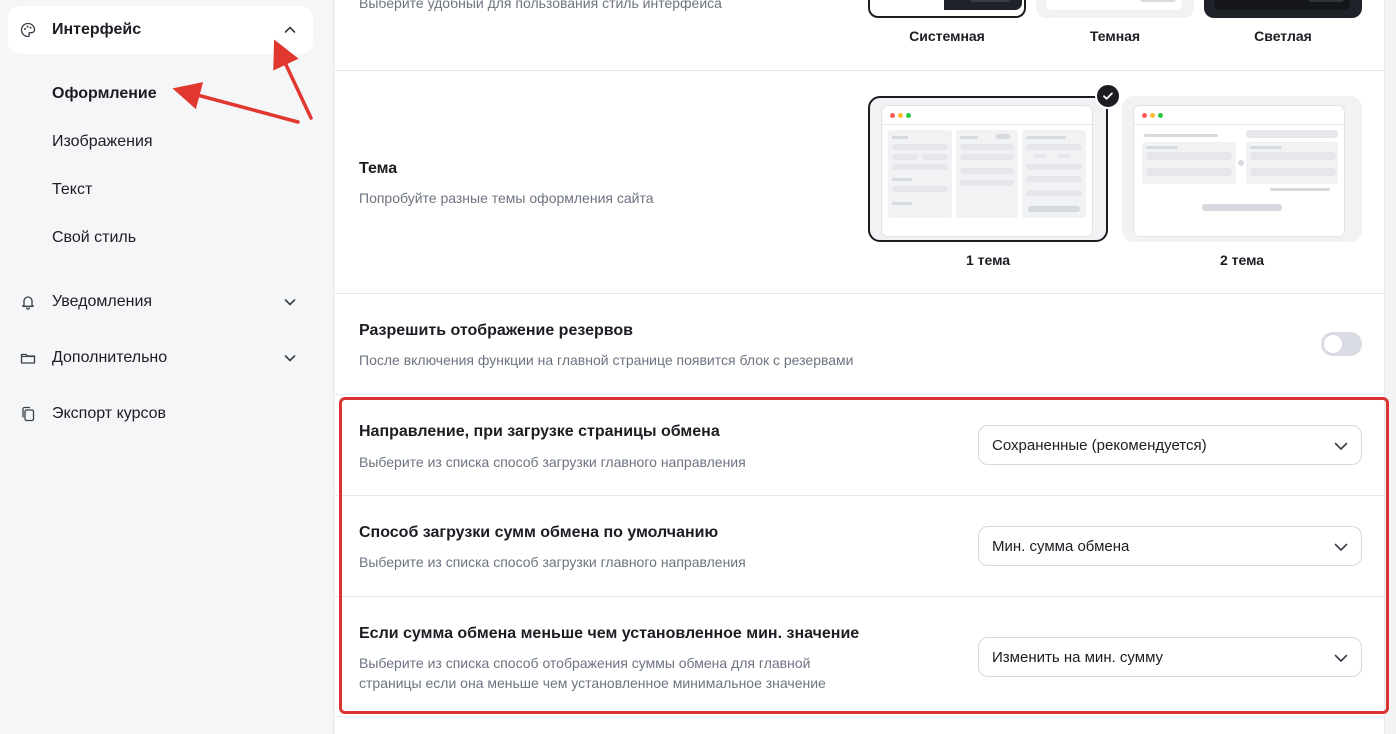 Image resolution: width=1396 pixels, height=734 pixels. Describe the element at coordinates (378, 168) in the screenshot. I see `theme-title: Тема` at that location.